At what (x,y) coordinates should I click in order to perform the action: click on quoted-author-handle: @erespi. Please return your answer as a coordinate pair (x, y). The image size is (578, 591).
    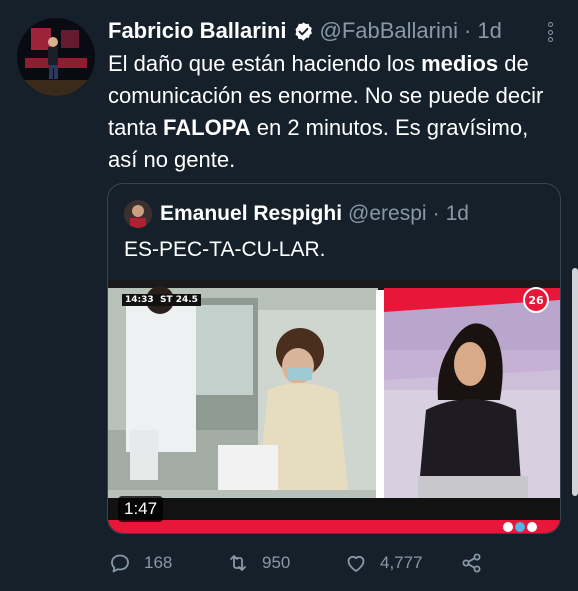
    Looking at the image, I should click on (387, 213).